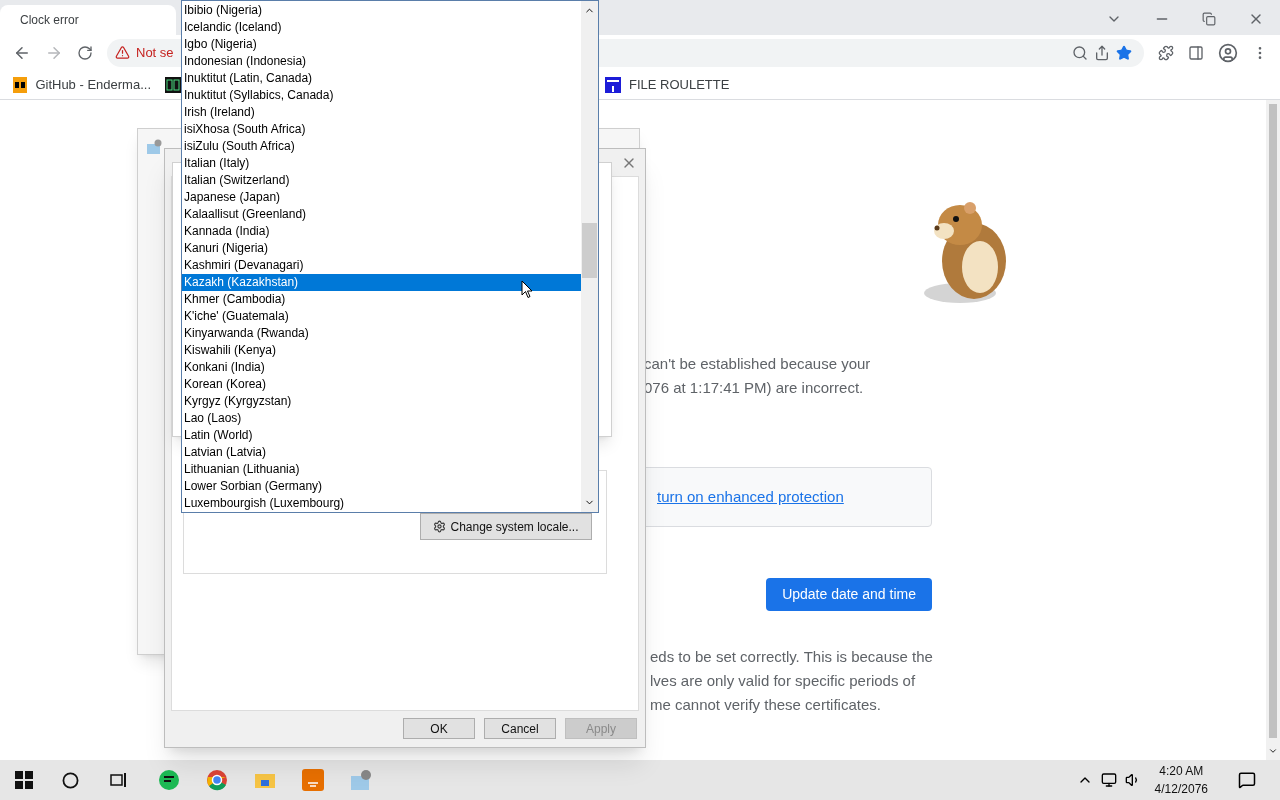 This screenshot has height=800, width=1280. What do you see at coordinates (849, 594) in the screenshot?
I see `update-date-button: Update date and time` at bounding box center [849, 594].